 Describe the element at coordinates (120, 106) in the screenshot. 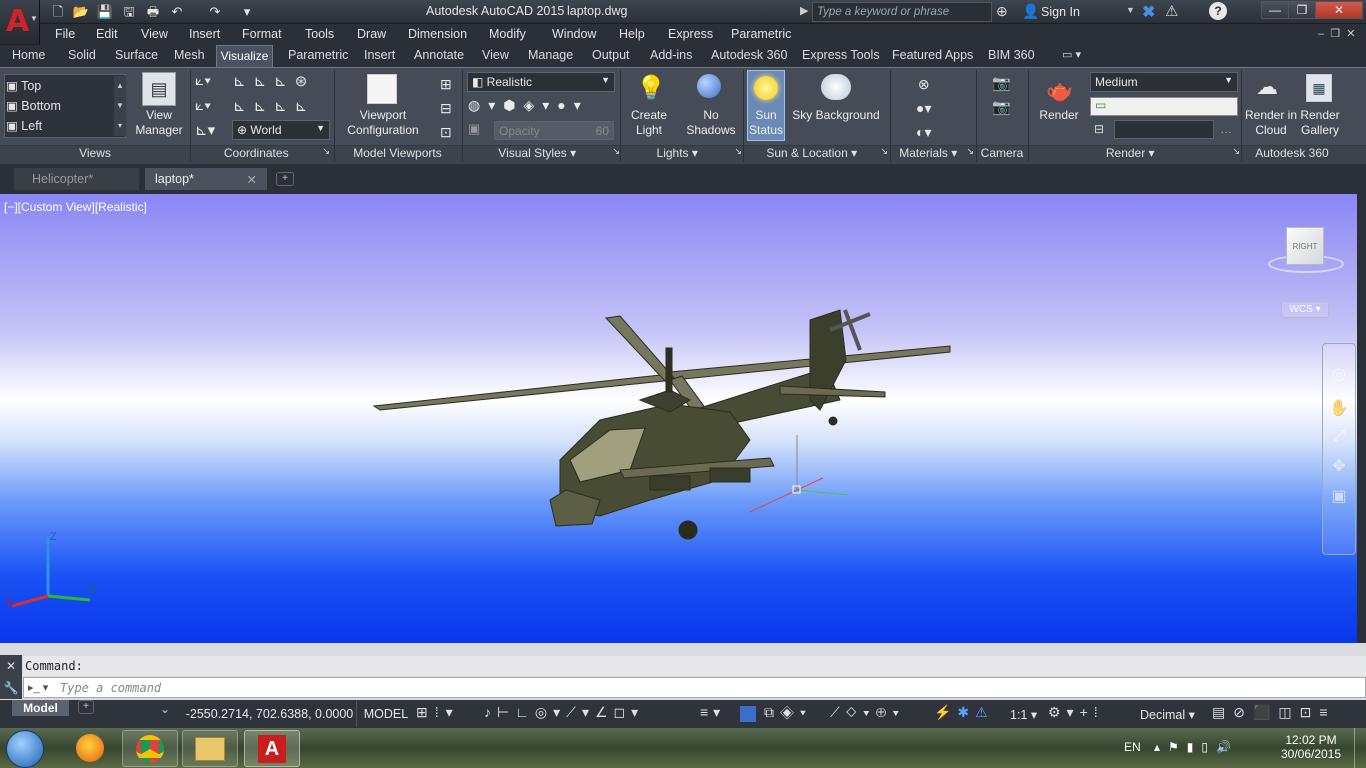

I see `views-scrollbar: ▲ ▼ ▾` at that location.